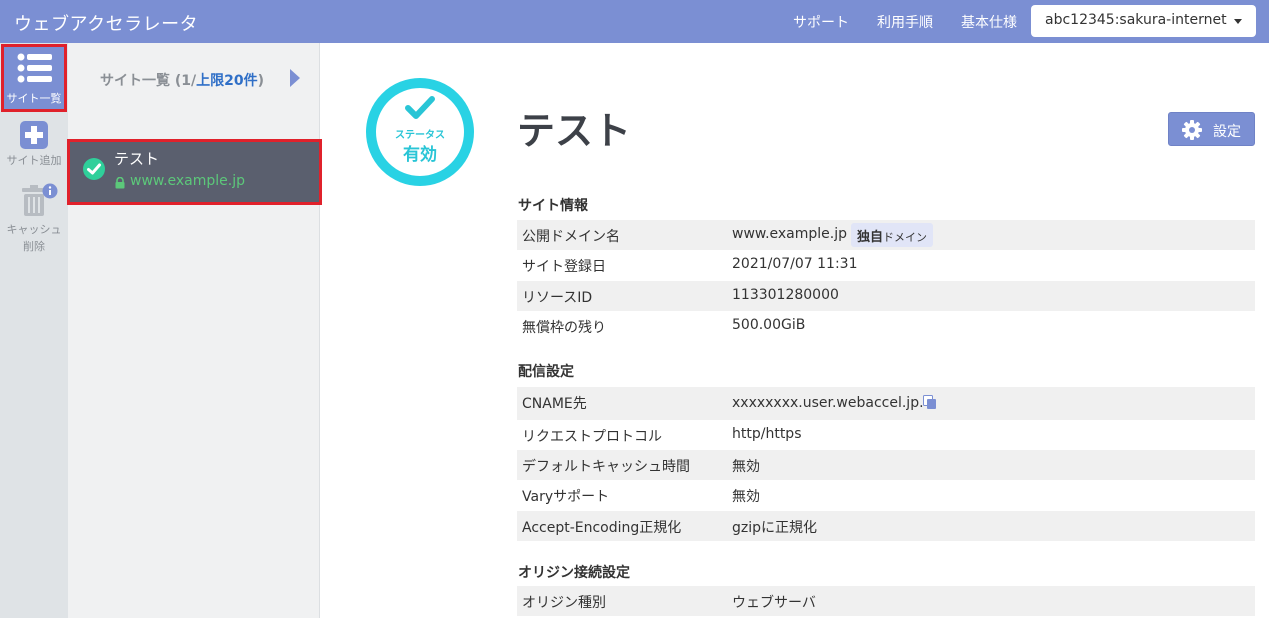 The width and height of the screenshot is (1269, 618). I want to click on account-select: abc12345:sakura-internet, so click(1143, 21).